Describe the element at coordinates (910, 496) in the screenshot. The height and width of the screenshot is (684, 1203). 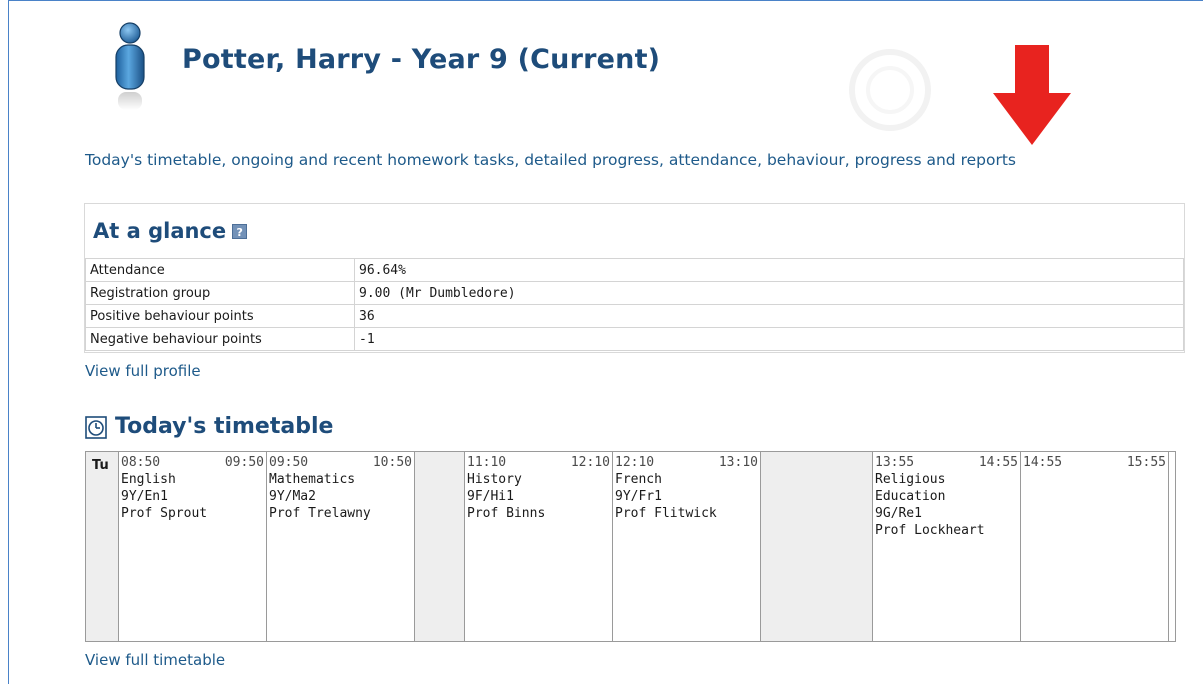
I see `lesson-subject-continued: Education` at that location.